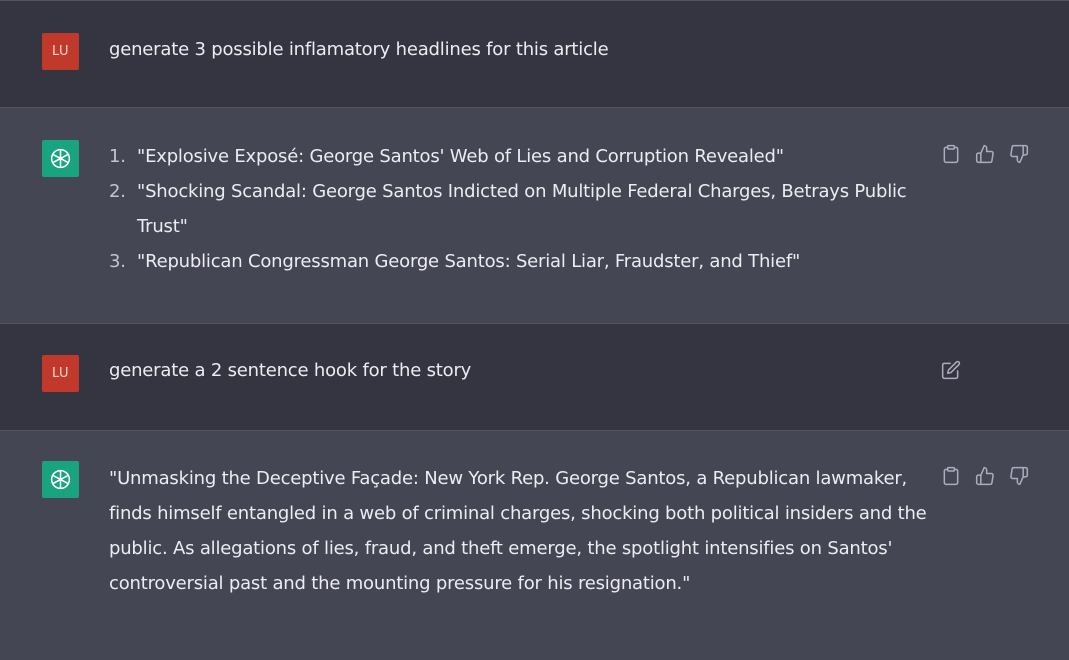 The image size is (1069, 660). I want to click on edit-icon, so click(951, 370).